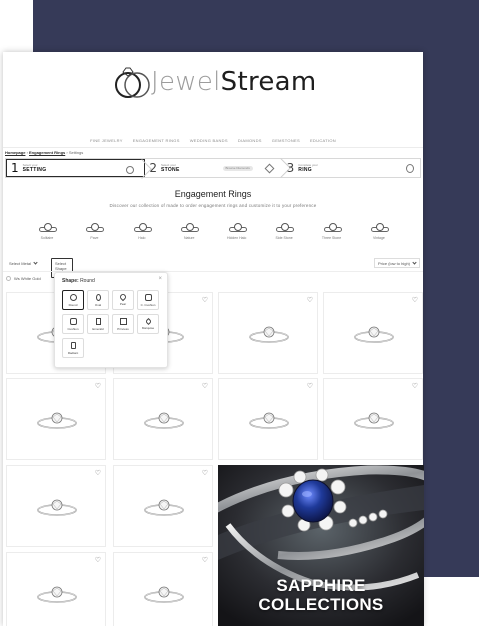 The width and height of the screenshot is (479, 626). I want to click on style-hidden-halo: Hidden Halo, so click(237, 231).